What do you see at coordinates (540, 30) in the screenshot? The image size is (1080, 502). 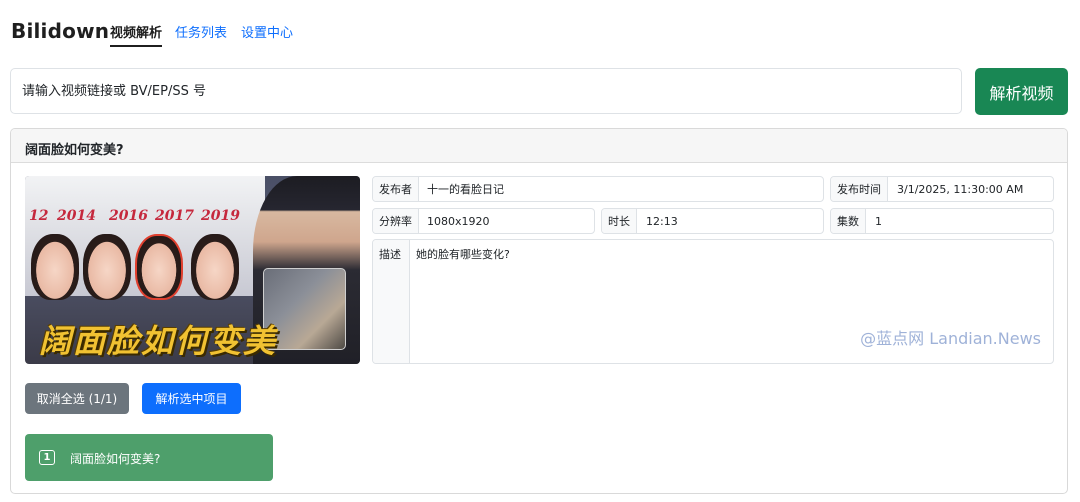 I see `app-header: Bilidown 视频解析 任务列表 设置中心` at bounding box center [540, 30].